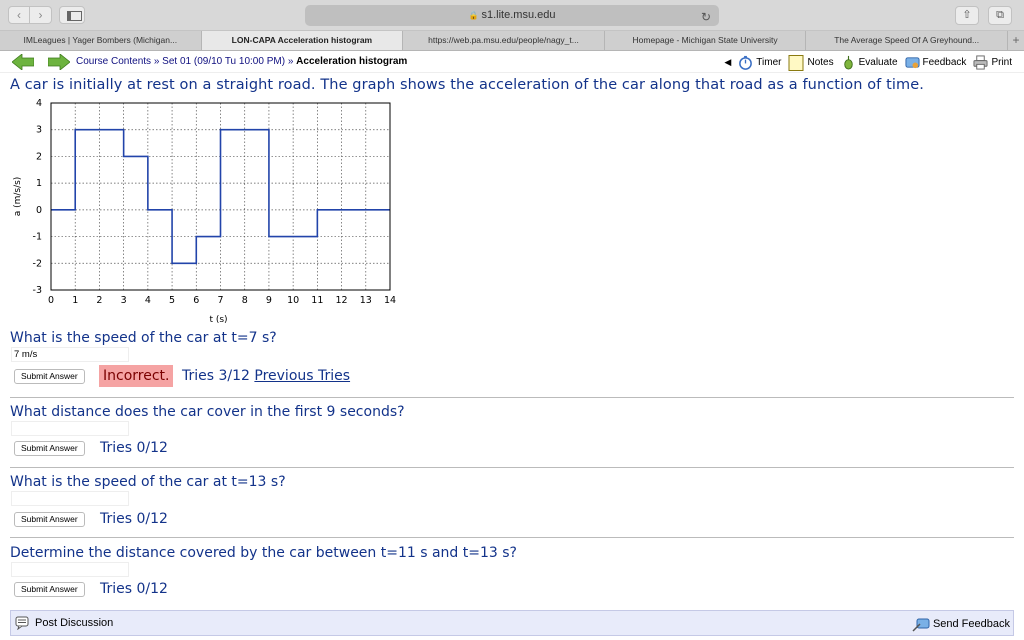 The image size is (1024, 640). Describe the element at coordinates (848, 62) in the screenshot. I see `evaluate-icon` at that location.